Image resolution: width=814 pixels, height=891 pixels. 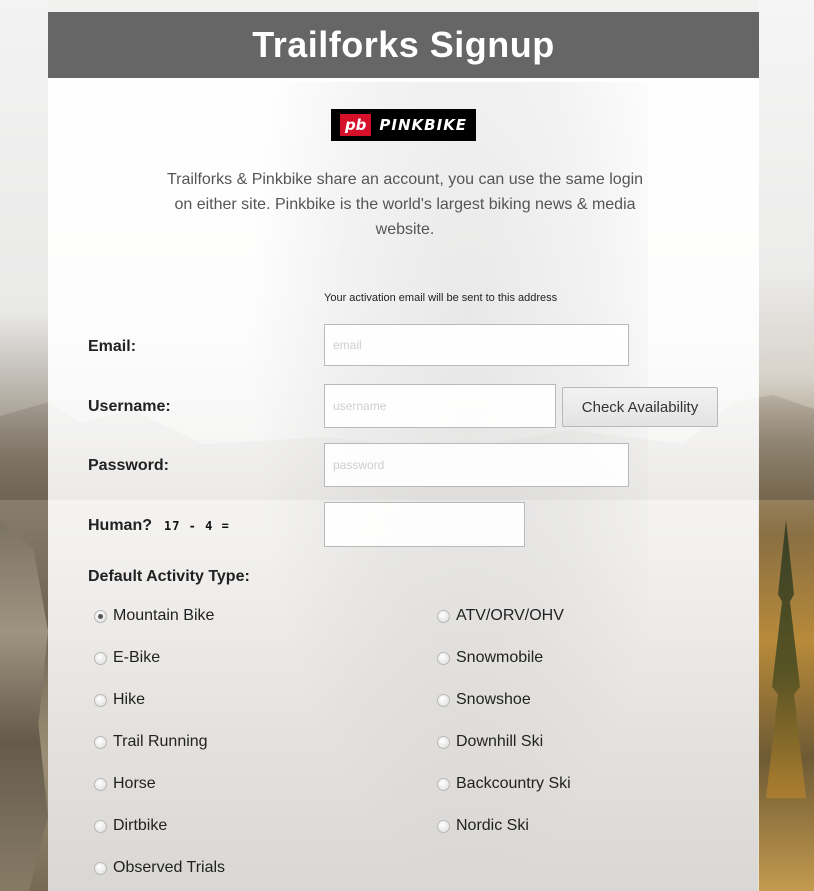 I want to click on human-label: Human? 17 - 4 =, so click(x=159, y=526).